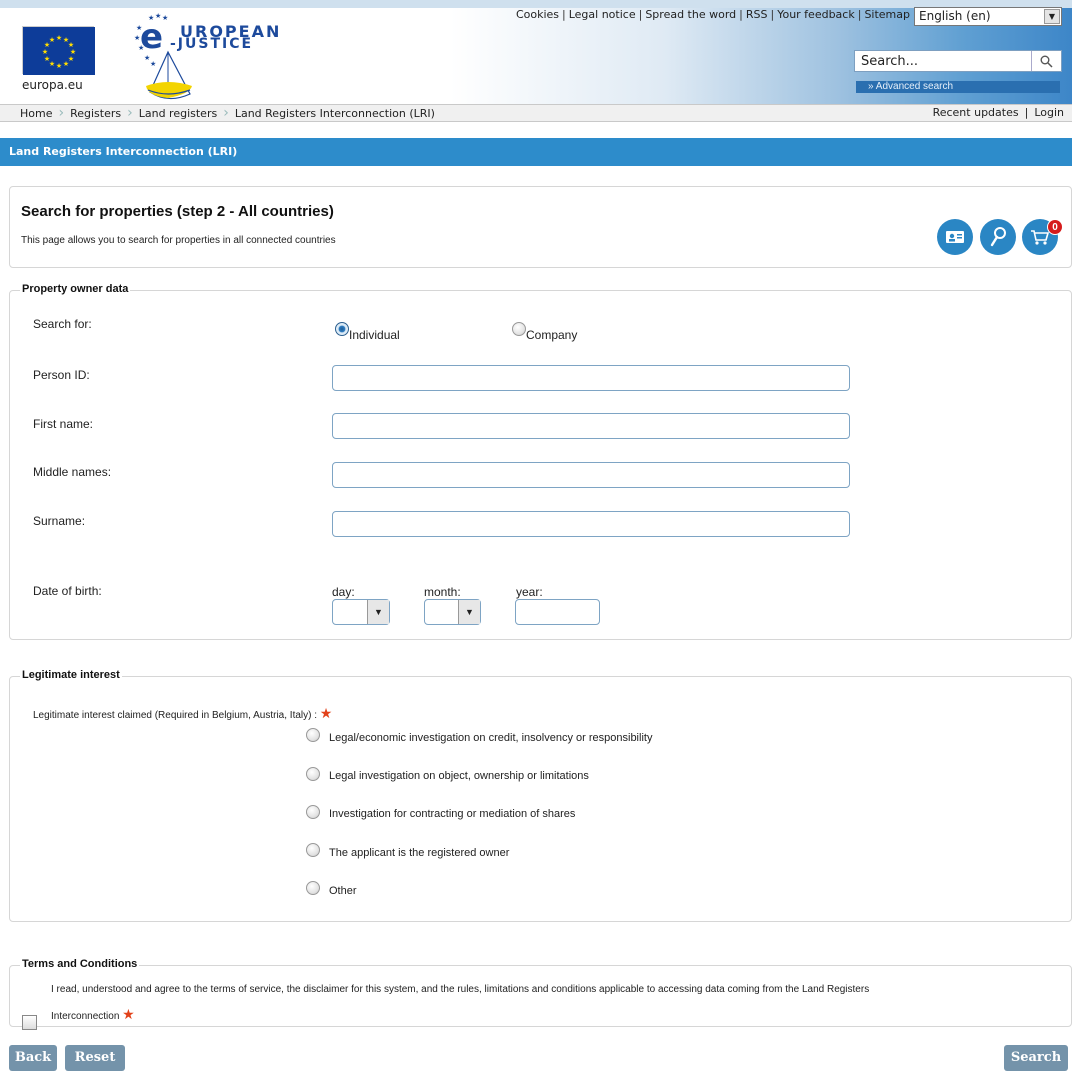  What do you see at coordinates (62, 324) in the screenshot?
I see `search-for-label: Search for:` at bounding box center [62, 324].